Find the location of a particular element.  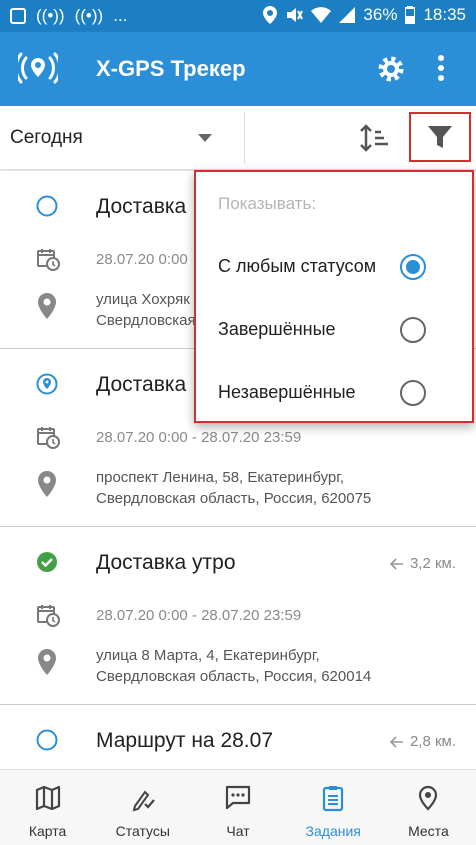

clock: 18:35 is located at coordinates (444, 14).